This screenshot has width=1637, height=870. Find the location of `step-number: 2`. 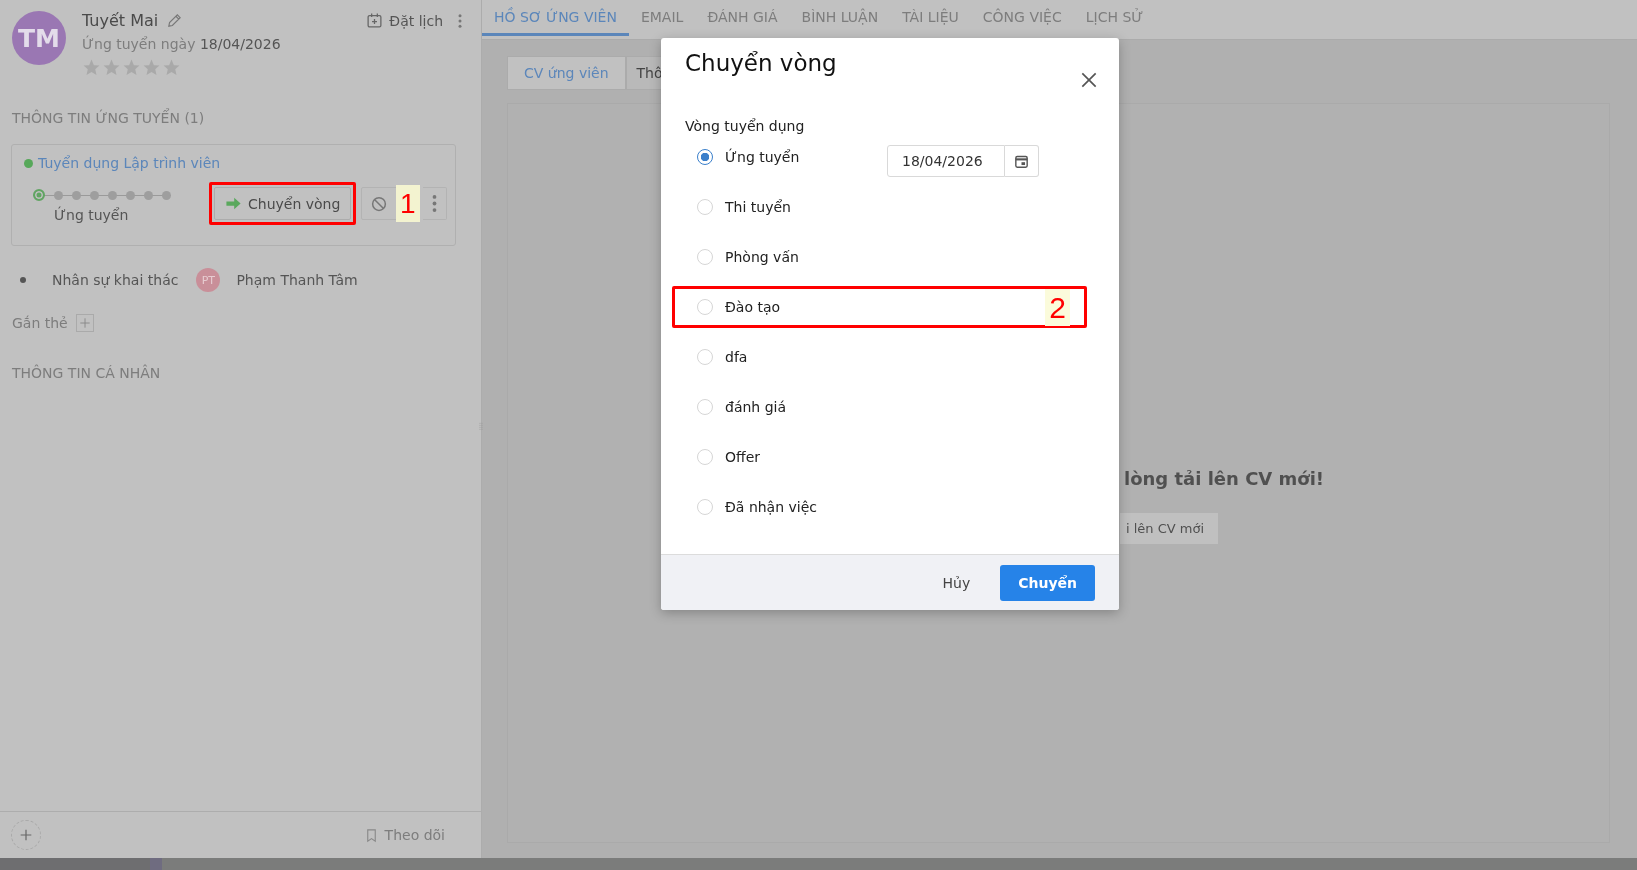

step-number: 2 is located at coordinates (1057, 307).